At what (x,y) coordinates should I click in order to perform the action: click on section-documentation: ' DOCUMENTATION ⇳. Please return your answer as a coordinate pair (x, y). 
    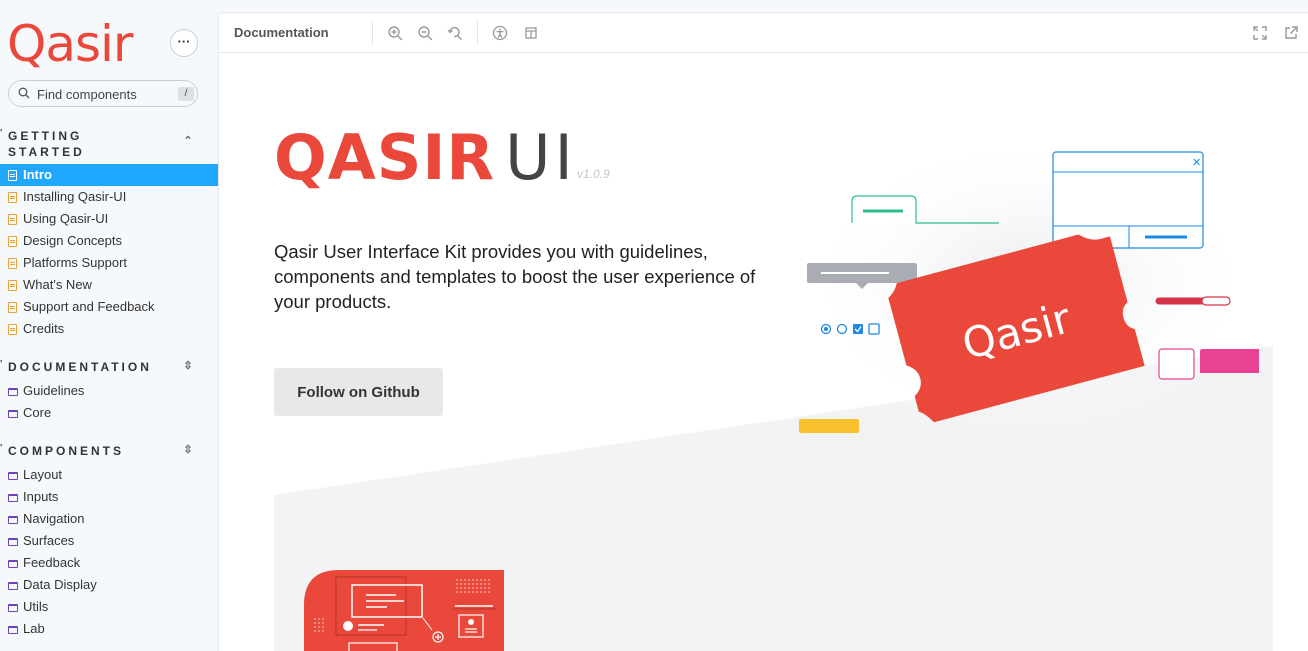
    Looking at the image, I should click on (109, 367).